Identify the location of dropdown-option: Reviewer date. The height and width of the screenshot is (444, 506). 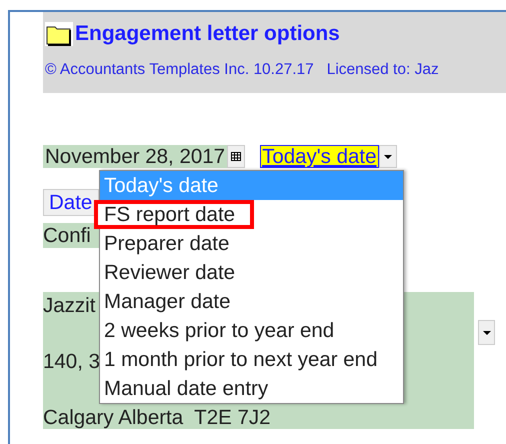
(251, 272).